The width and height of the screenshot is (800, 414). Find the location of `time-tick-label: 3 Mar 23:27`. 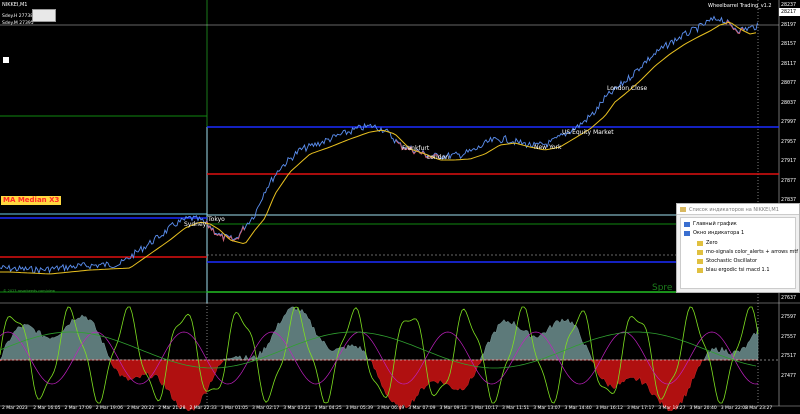

time-tick-label: 3 Mar 23:27 is located at coordinates (759, 408).